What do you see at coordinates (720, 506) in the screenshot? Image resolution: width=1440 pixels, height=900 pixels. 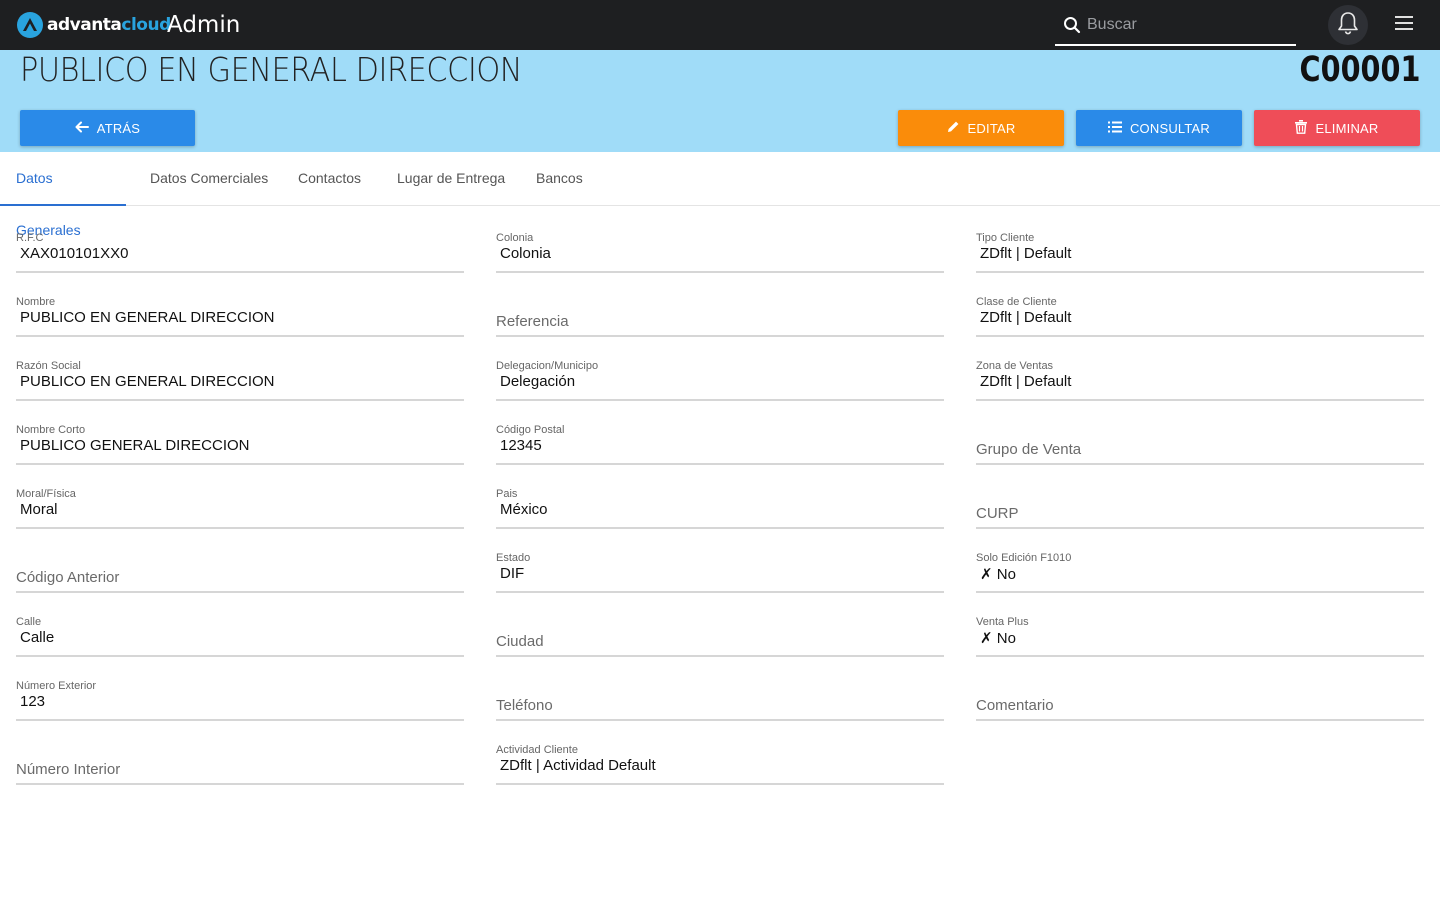 I see `field-pais: Pais México` at bounding box center [720, 506].